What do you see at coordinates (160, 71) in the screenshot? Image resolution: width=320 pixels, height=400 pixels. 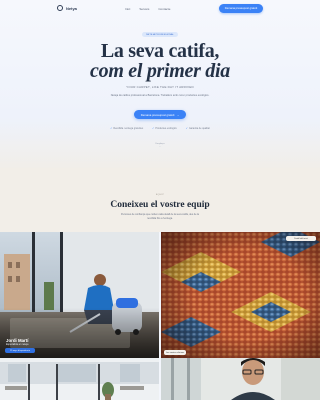 I see `hero-title-italic: com el primer dia` at bounding box center [160, 71].